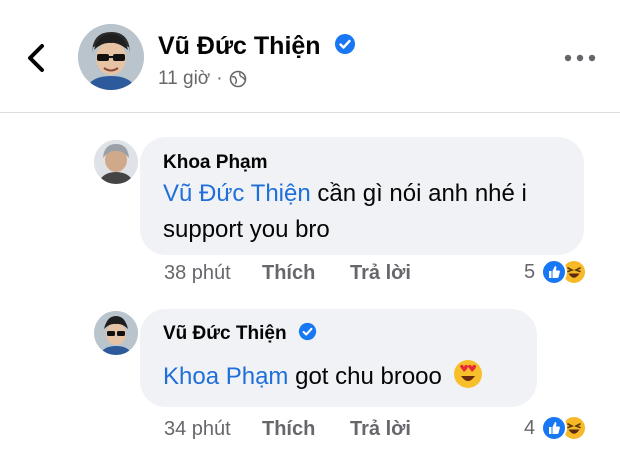  I want to click on post-meta: 11 giờ ·, so click(202, 79).